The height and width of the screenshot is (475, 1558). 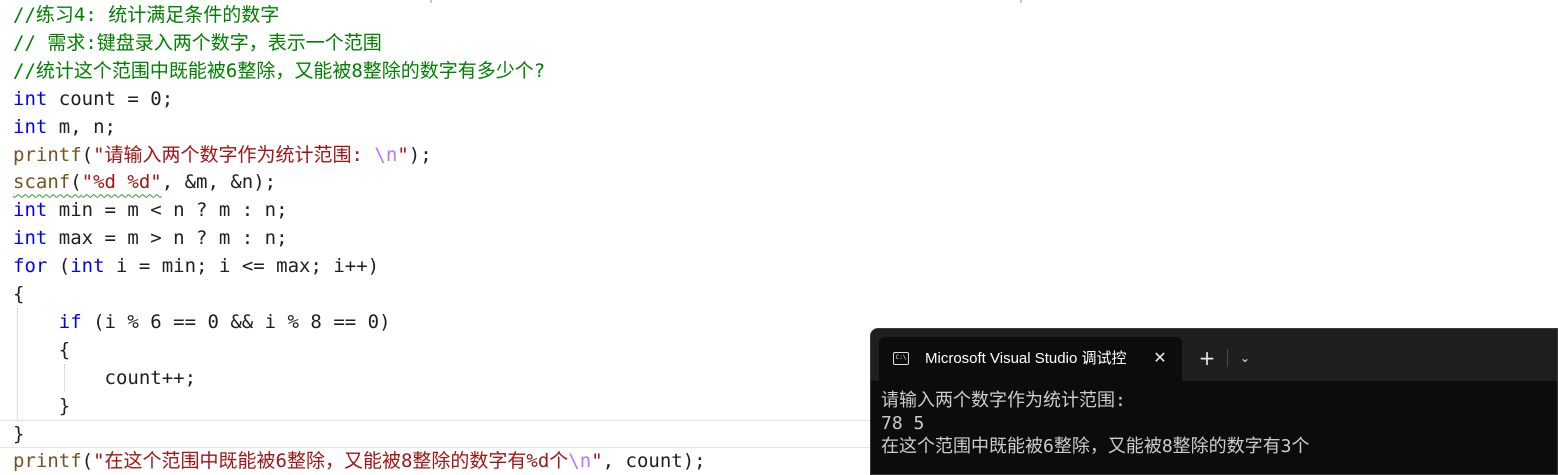 I want to click on code-line: int count = 0;, so click(x=93, y=99).